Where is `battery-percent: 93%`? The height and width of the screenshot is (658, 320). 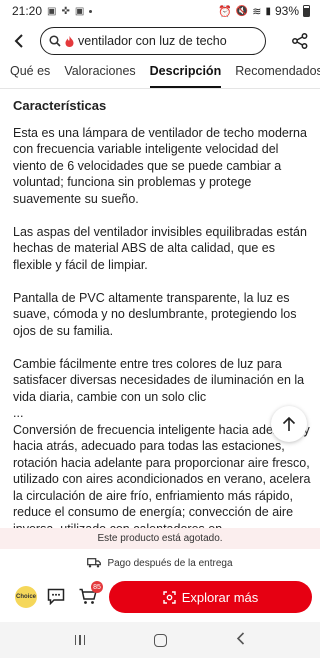
battery-percent: 93% is located at coordinates (286, 11).